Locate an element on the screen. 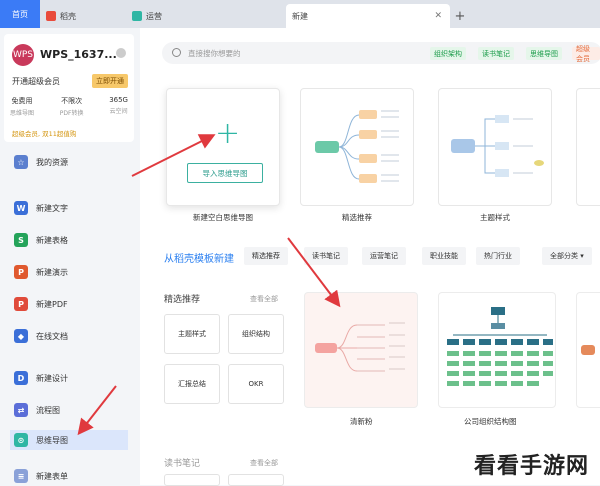  sidebar-item-label: 新建演示 is located at coordinates (52, 272).